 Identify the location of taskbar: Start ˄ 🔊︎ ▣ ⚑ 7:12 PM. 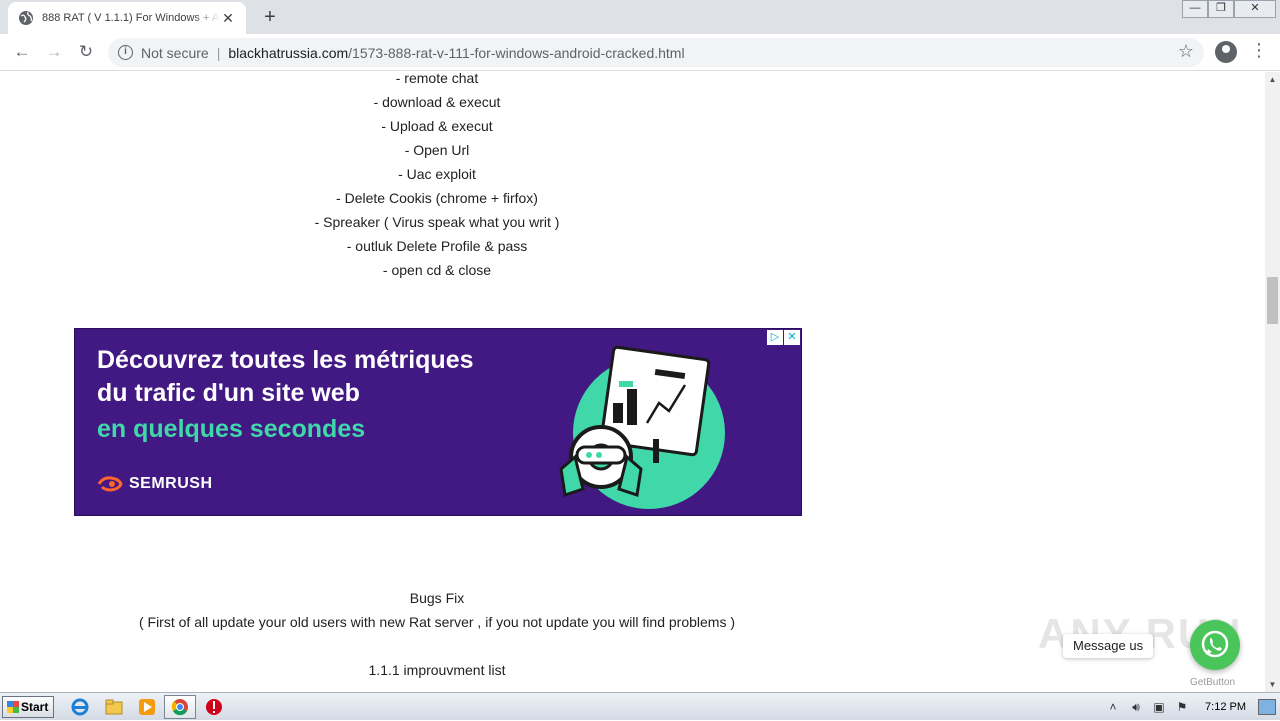
(640, 706).